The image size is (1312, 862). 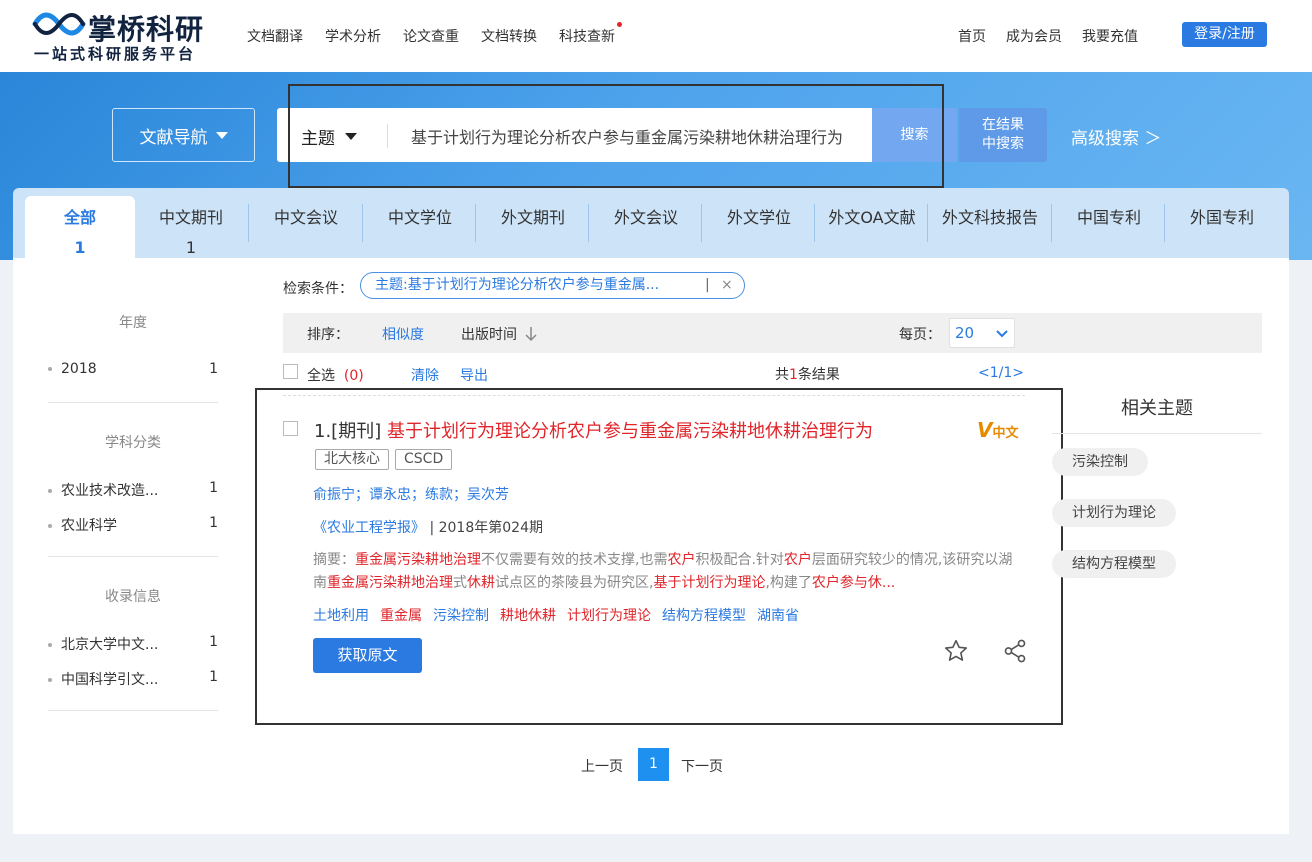 I want to click on tab-foreign-report: 外文科技报告, so click(x=990, y=227).